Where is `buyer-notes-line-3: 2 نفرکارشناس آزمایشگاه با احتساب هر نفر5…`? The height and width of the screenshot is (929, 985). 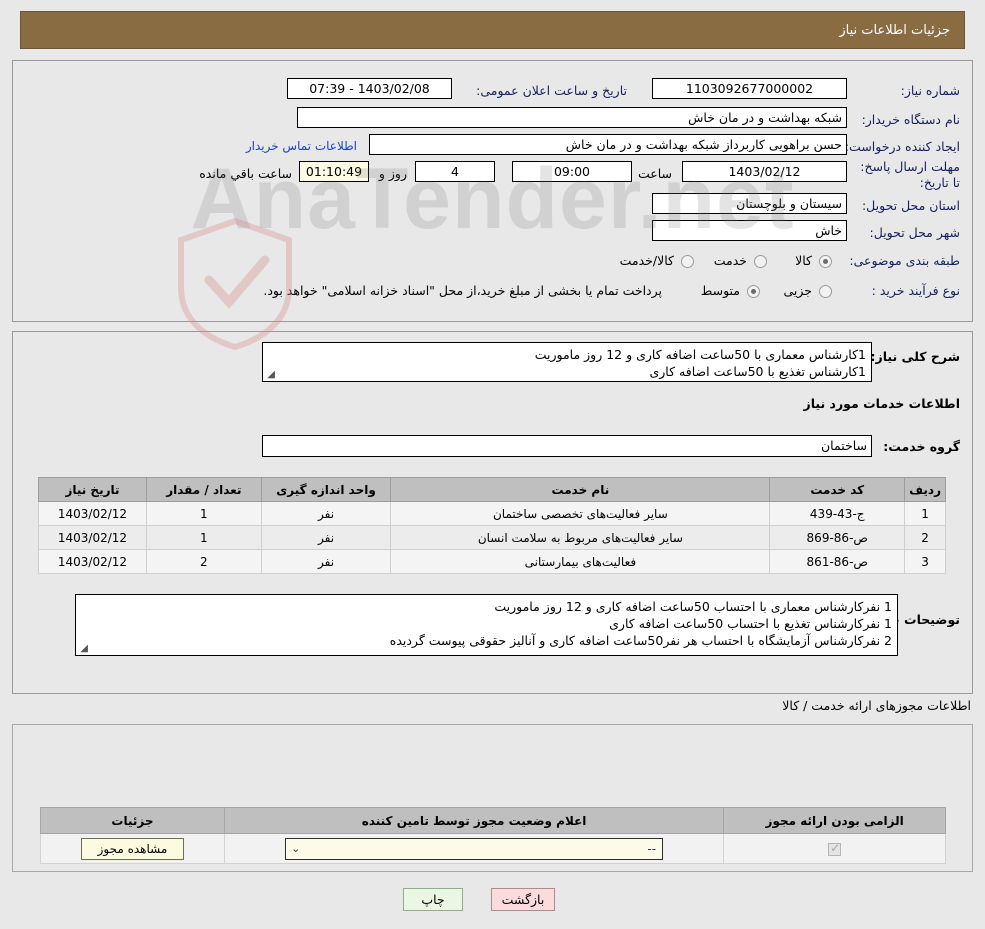
buyer-notes-line-3: 2 نفرکارشناس آزمایشگاه با احتساب هر نفر5… is located at coordinates (640, 640).